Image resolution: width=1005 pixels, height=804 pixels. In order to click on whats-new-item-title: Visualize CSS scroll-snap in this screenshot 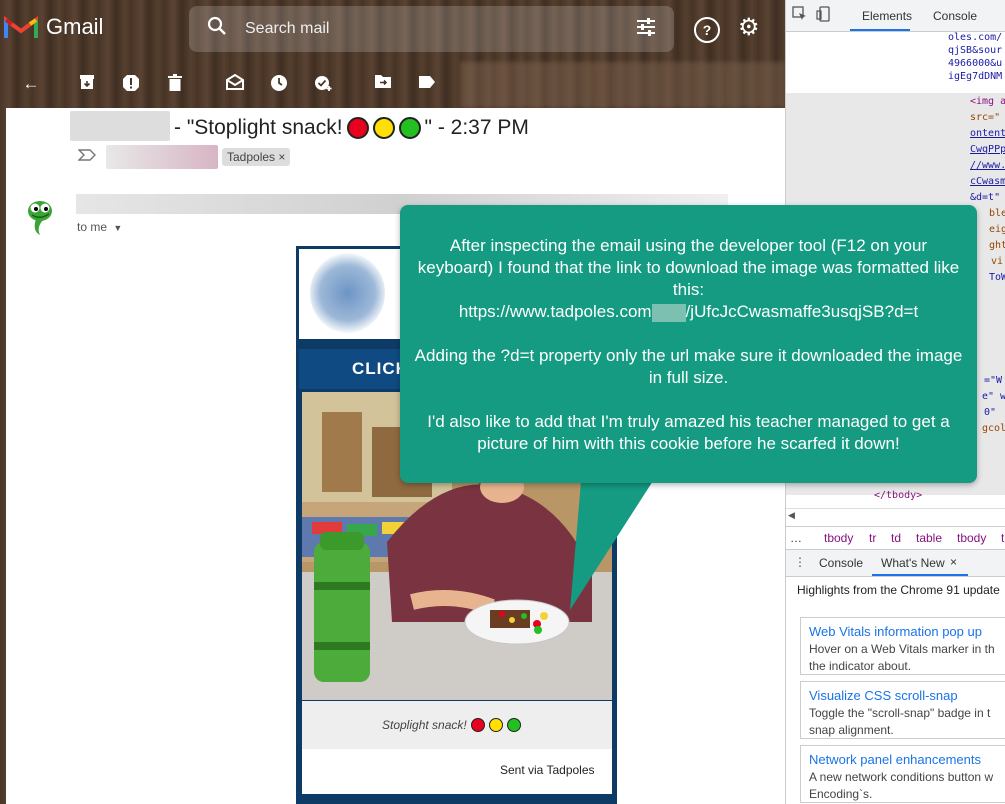, I will do `click(907, 695)`.